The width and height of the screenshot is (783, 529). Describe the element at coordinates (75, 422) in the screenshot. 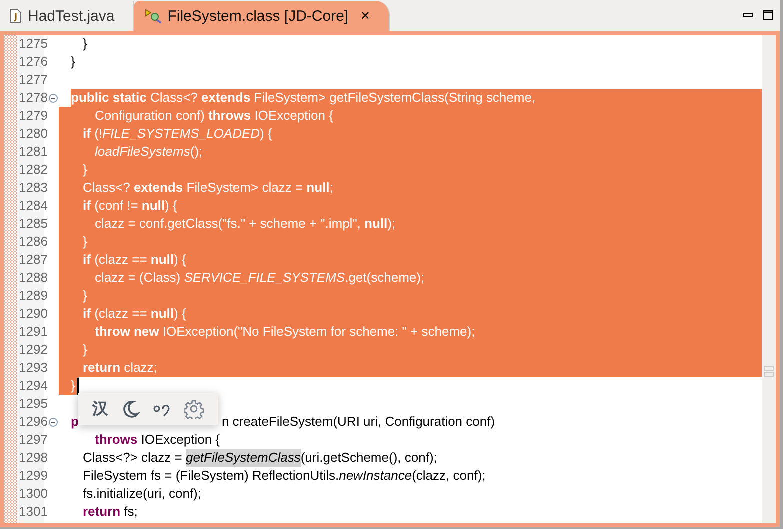

I see `code-text: p` at that location.